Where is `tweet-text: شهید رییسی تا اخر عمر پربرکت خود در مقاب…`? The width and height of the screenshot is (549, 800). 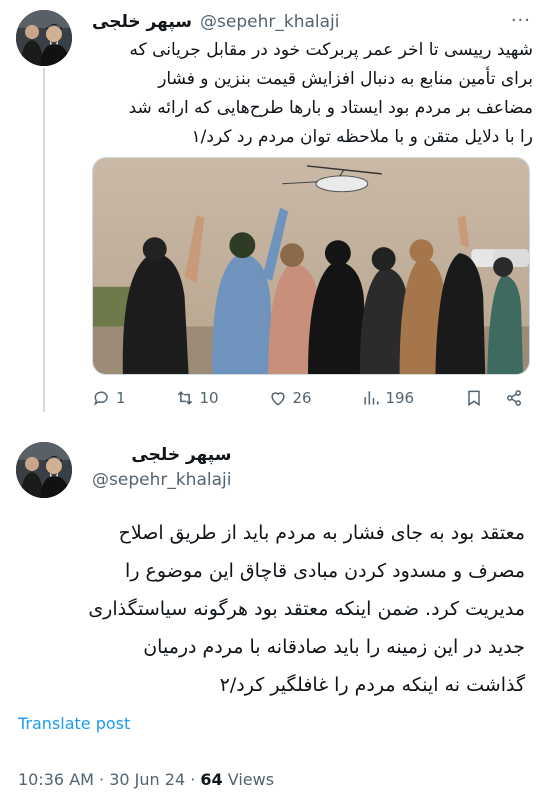
tweet-text: شهید رییسی تا اخر عمر پربرکت خود در مقاب… is located at coordinates (330, 93).